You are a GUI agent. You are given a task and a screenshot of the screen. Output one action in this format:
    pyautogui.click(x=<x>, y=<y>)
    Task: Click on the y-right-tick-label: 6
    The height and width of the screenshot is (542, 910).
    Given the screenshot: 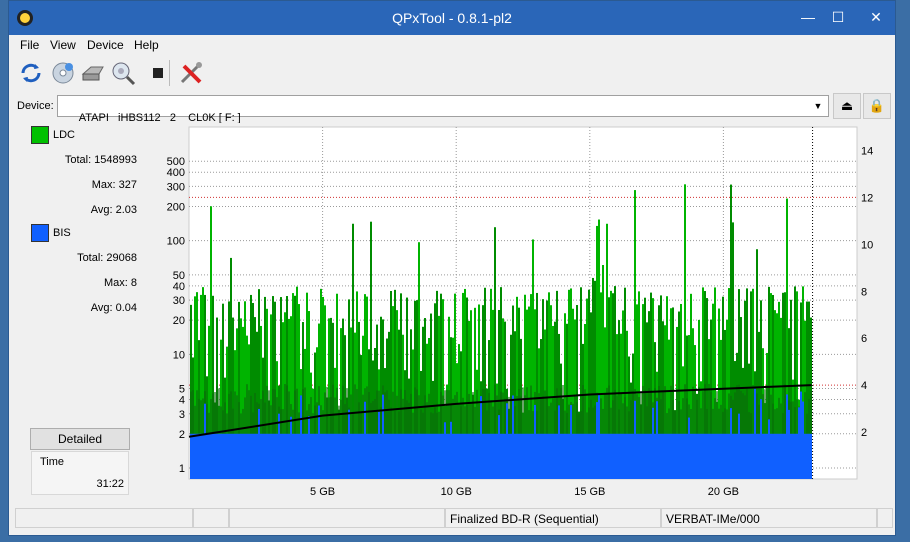 What is the action you would take?
    pyautogui.click(x=864, y=339)
    